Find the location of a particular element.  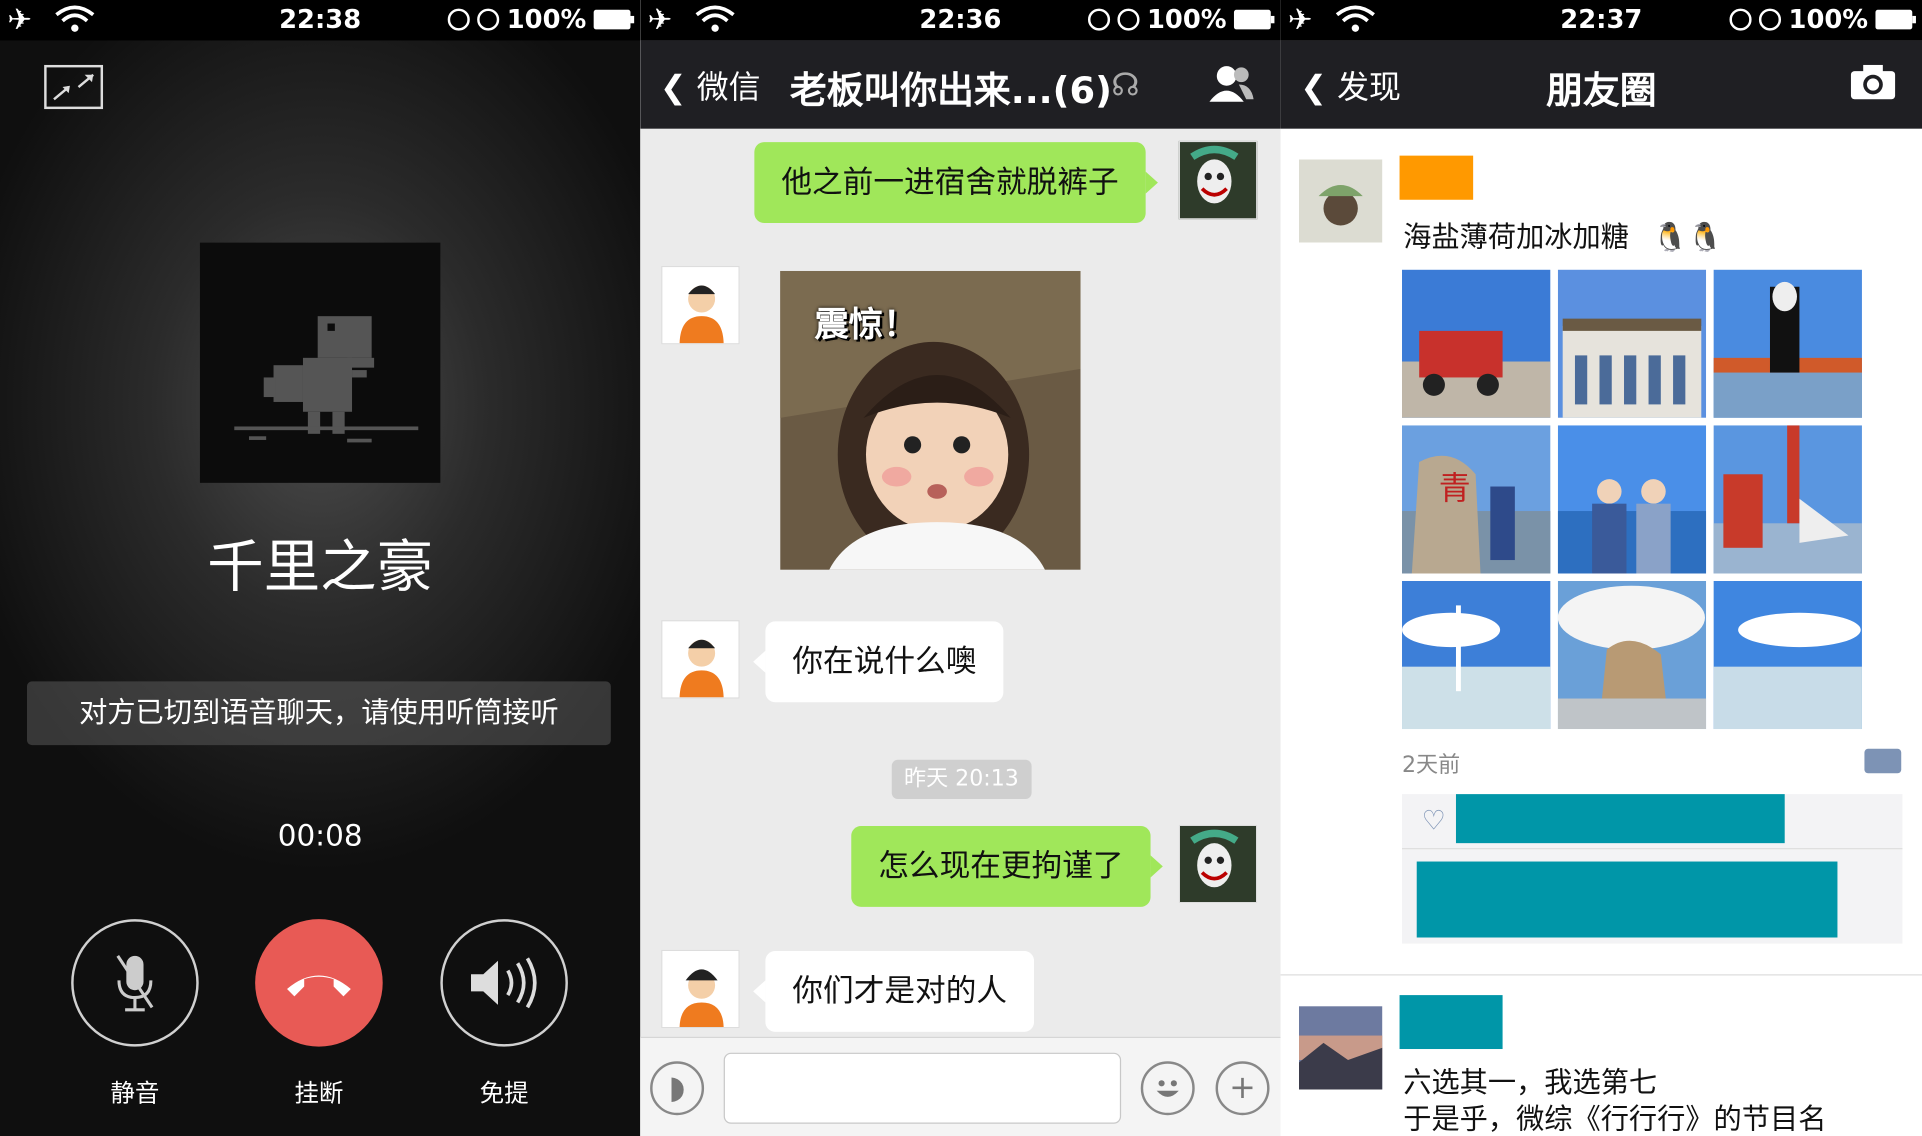

call-duration: 00:08 is located at coordinates (320, 835).